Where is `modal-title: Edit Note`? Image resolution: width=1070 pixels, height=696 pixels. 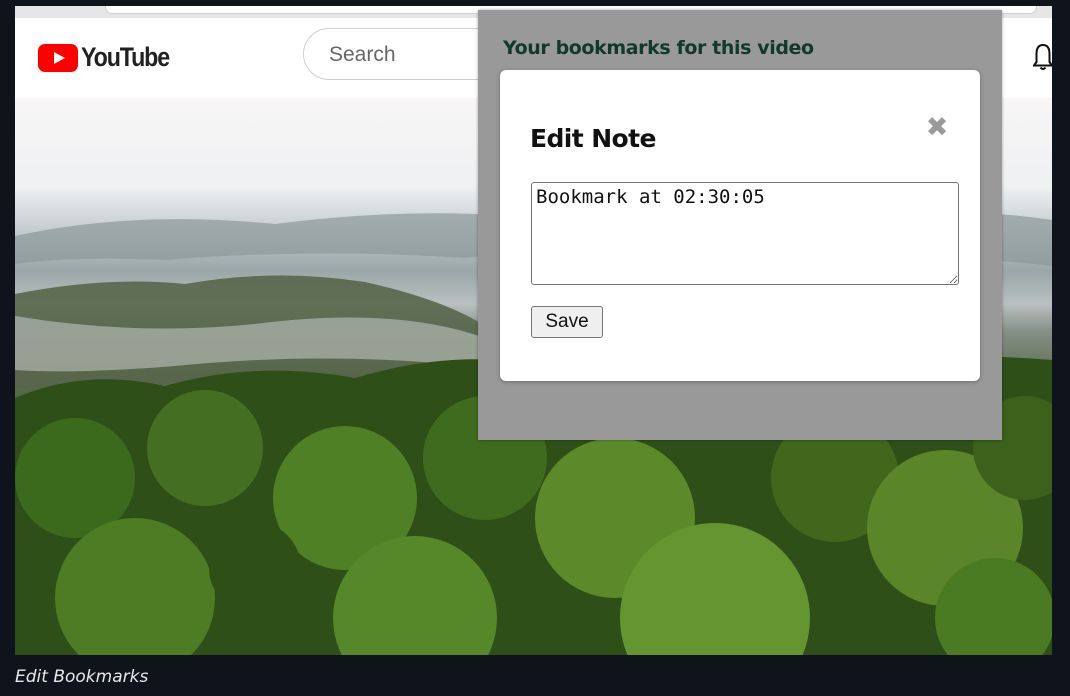 modal-title: Edit Note is located at coordinates (593, 138).